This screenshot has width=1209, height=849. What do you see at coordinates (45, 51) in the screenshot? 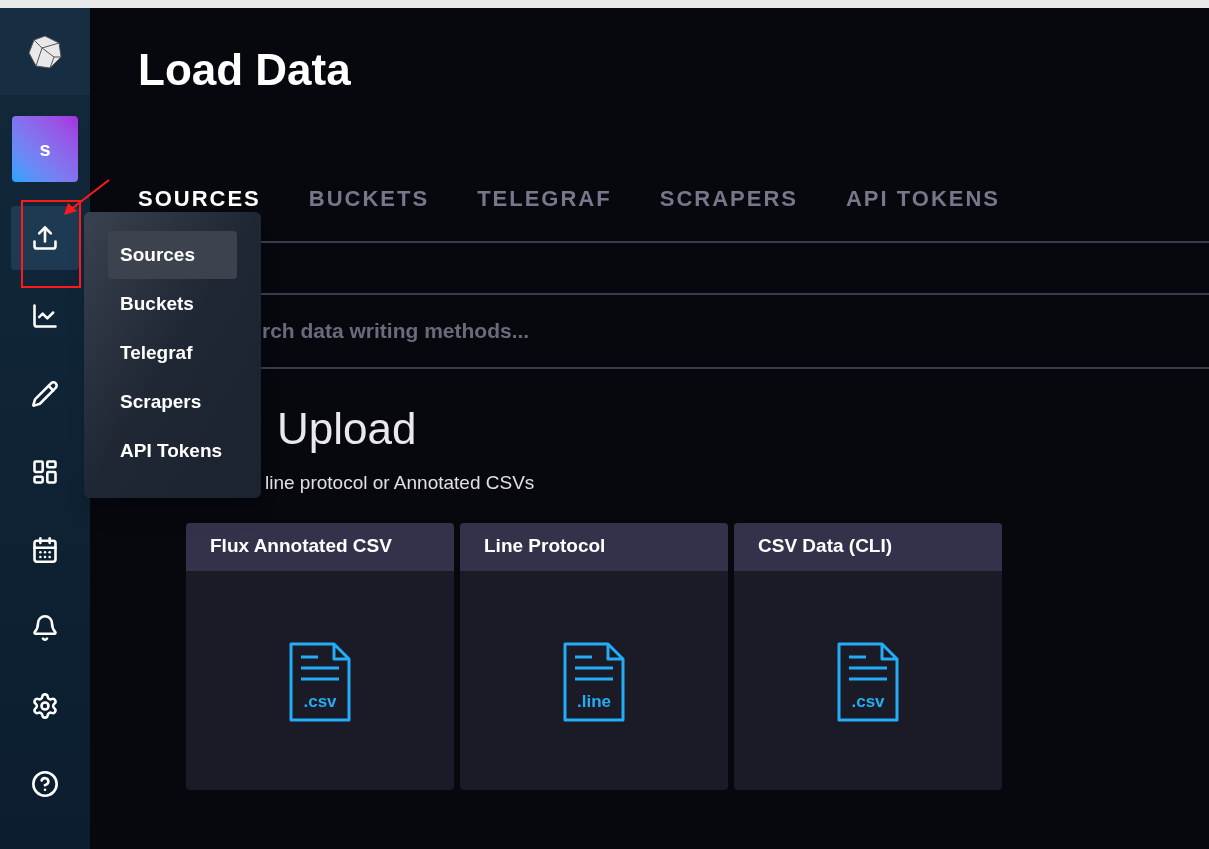
I see `polyhedron-logo-icon` at bounding box center [45, 51].